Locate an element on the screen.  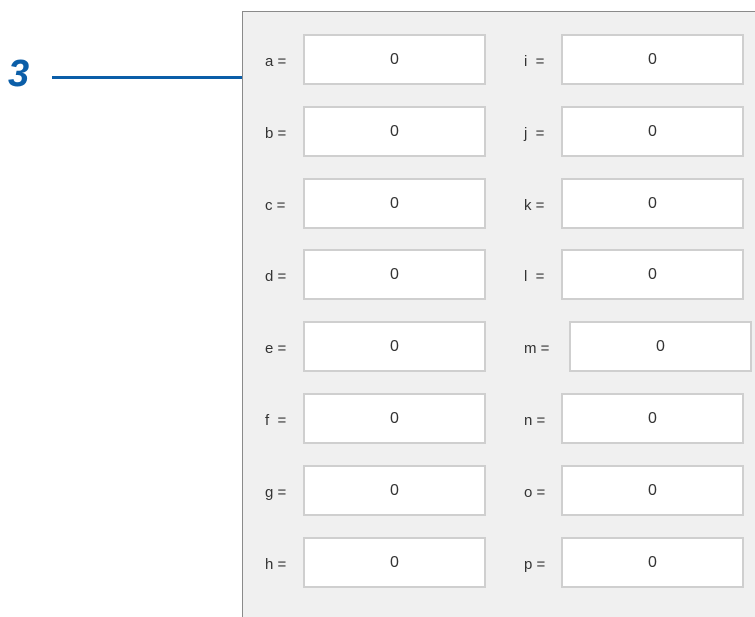
coefficient-field-g is located at coordinates (394, 490).